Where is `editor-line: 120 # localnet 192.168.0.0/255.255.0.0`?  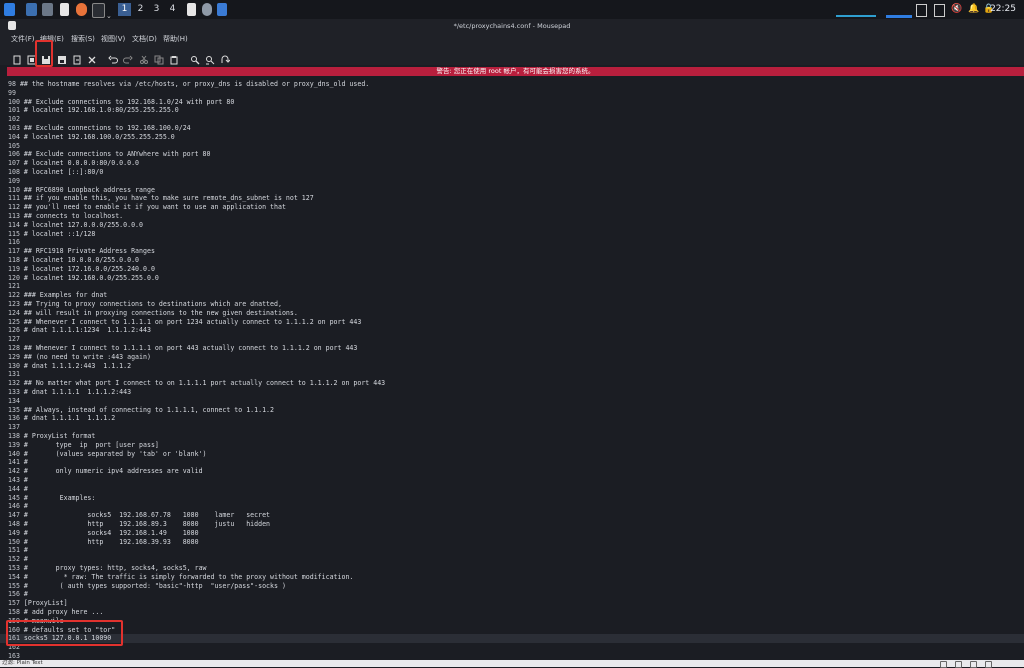 editor-line: 120 # localnet 192.168.0.0/255.255.0.0 is located at coordinates (83, 278).